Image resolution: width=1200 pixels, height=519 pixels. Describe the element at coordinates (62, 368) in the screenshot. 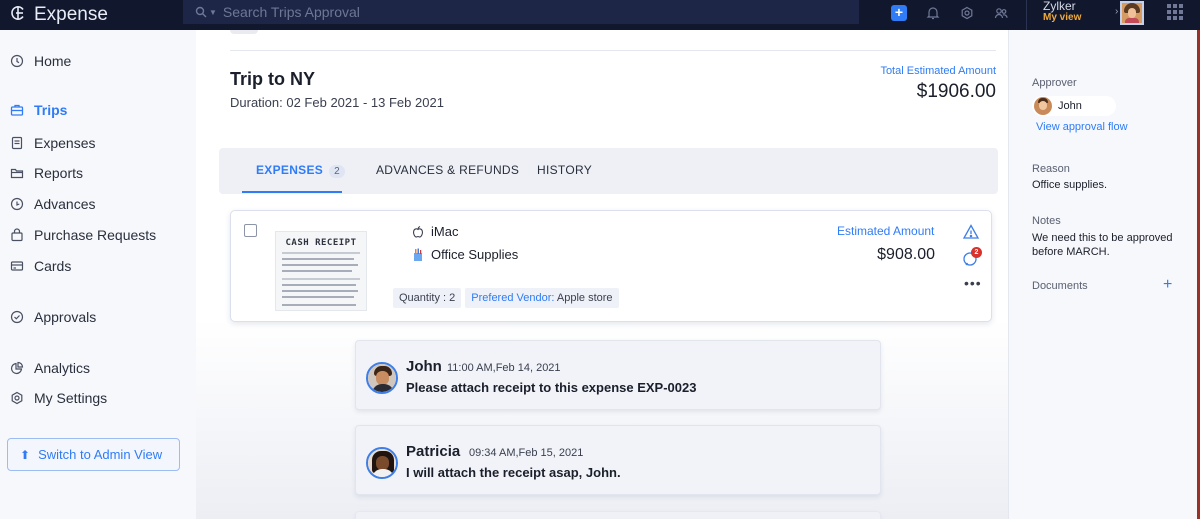

I see `sidebar-item-label: Analytics` at that location.